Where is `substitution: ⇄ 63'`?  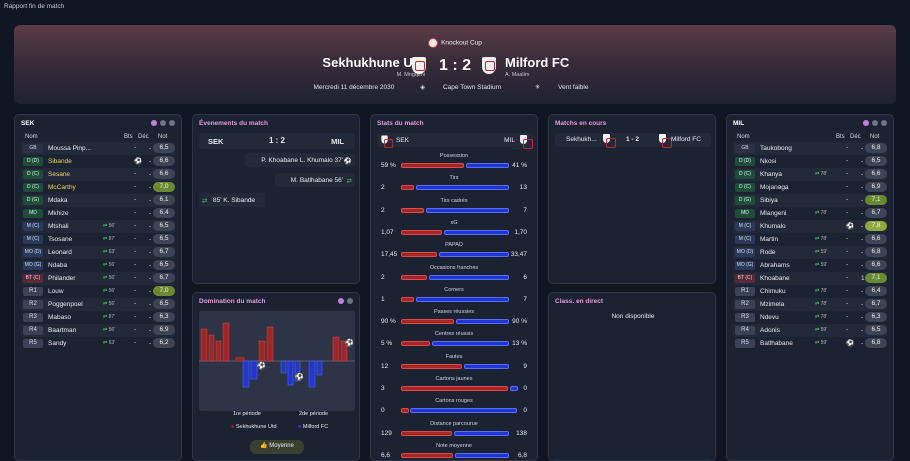
substitution: ⇄ 63' is located at coordinates (109, 252).